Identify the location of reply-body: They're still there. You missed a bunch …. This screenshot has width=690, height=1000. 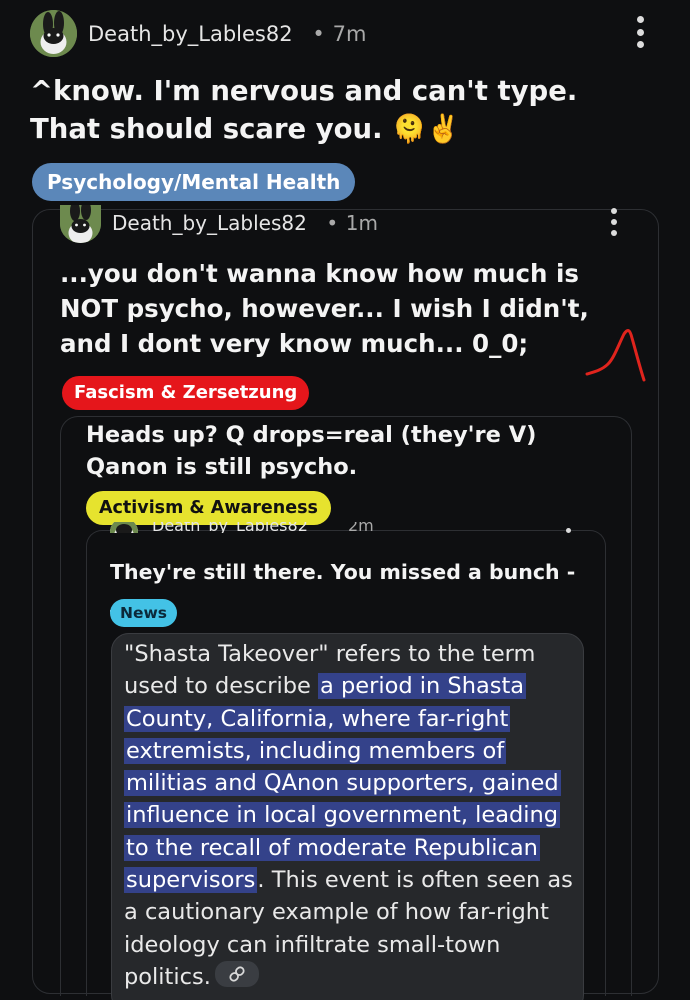
(343, 586).